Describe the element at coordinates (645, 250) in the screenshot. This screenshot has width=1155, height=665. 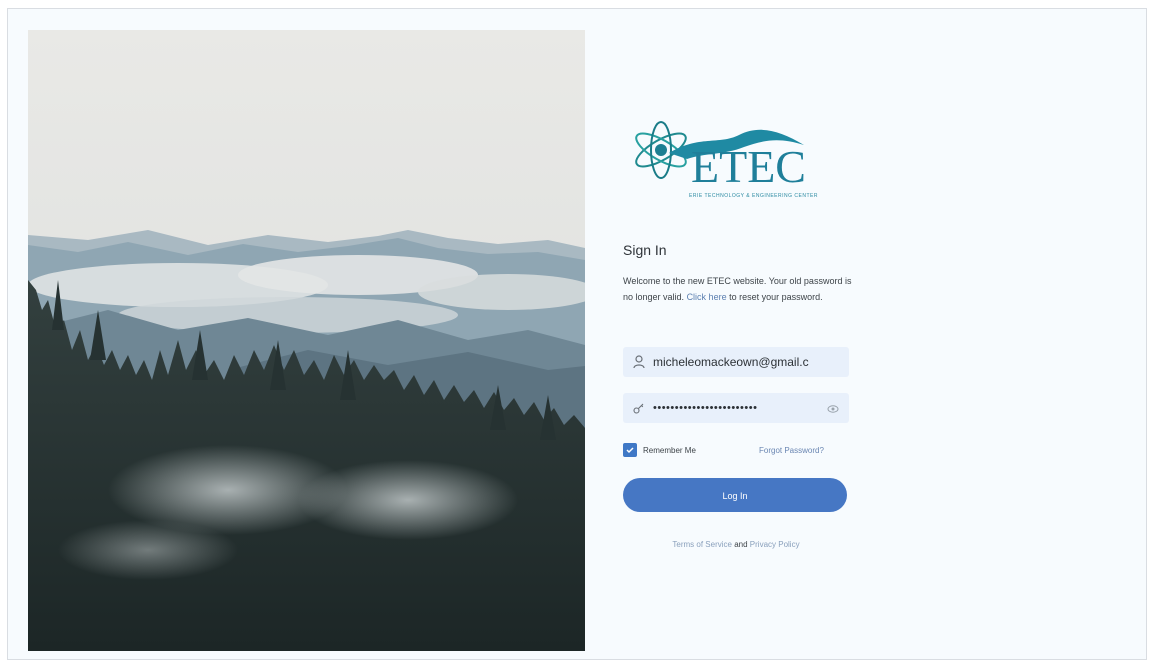
I see `sign-in-title: Sign In` at that location.